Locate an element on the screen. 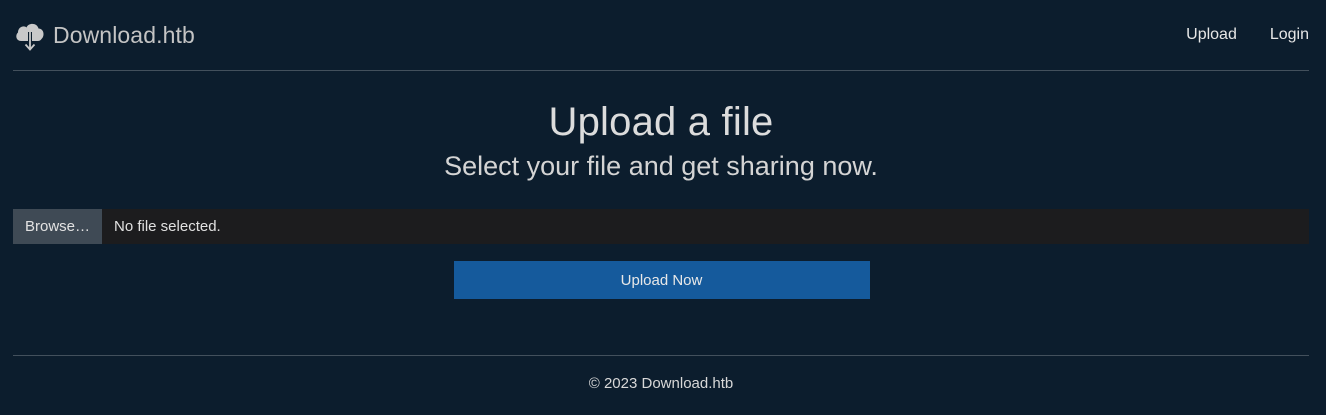 Image resolution: width=1326 pixels, height=415 pixels. footer-copyright: © 2023 Download.htb is located at coordinates (661, 383).